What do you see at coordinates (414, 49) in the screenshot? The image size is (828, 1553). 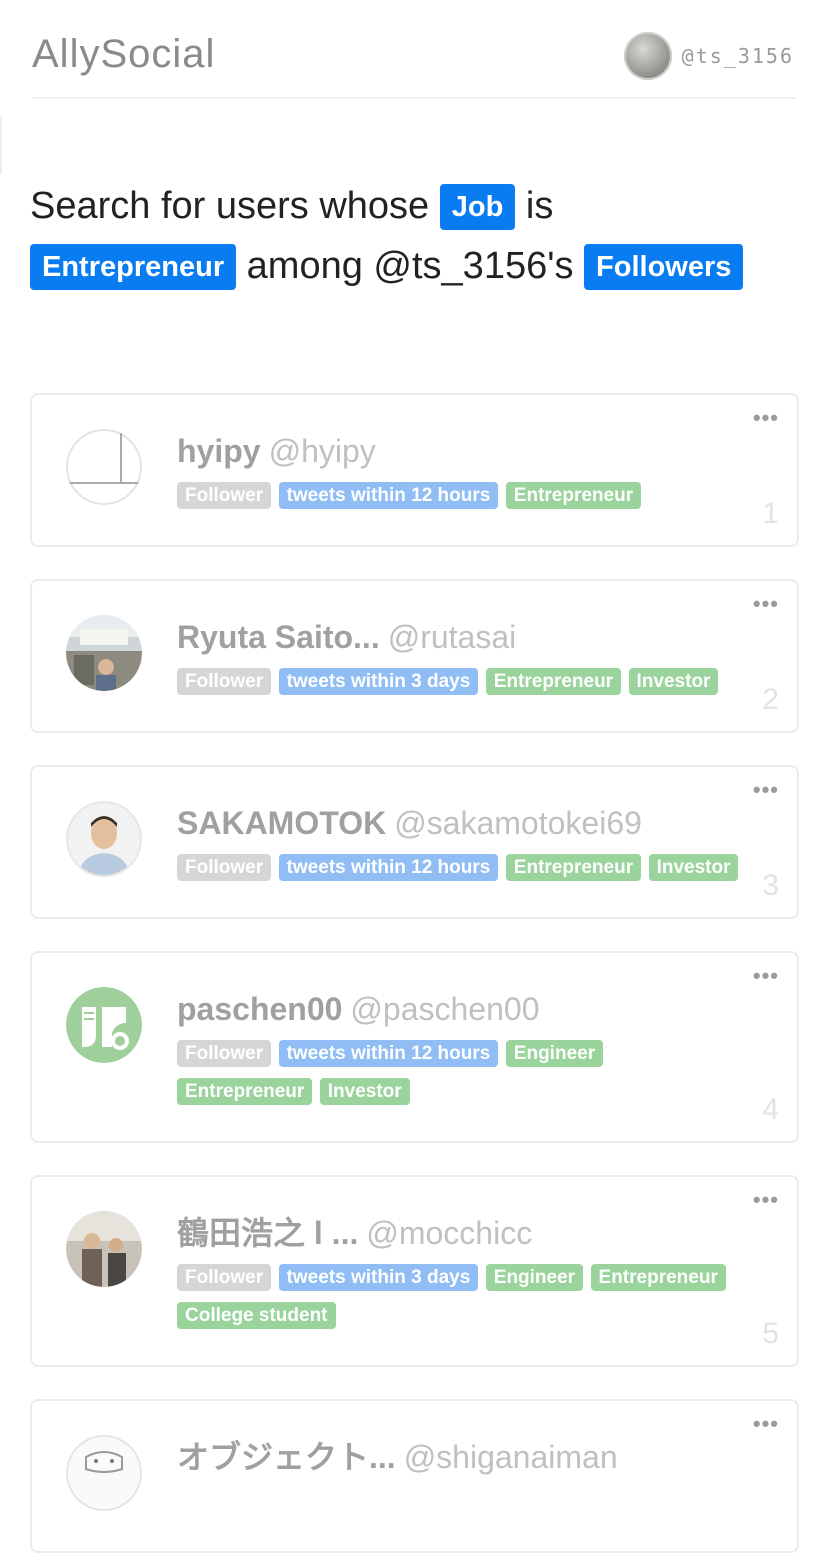 I see `app-header: AllySocial @ts_3156` at bounding box center [414, 49].